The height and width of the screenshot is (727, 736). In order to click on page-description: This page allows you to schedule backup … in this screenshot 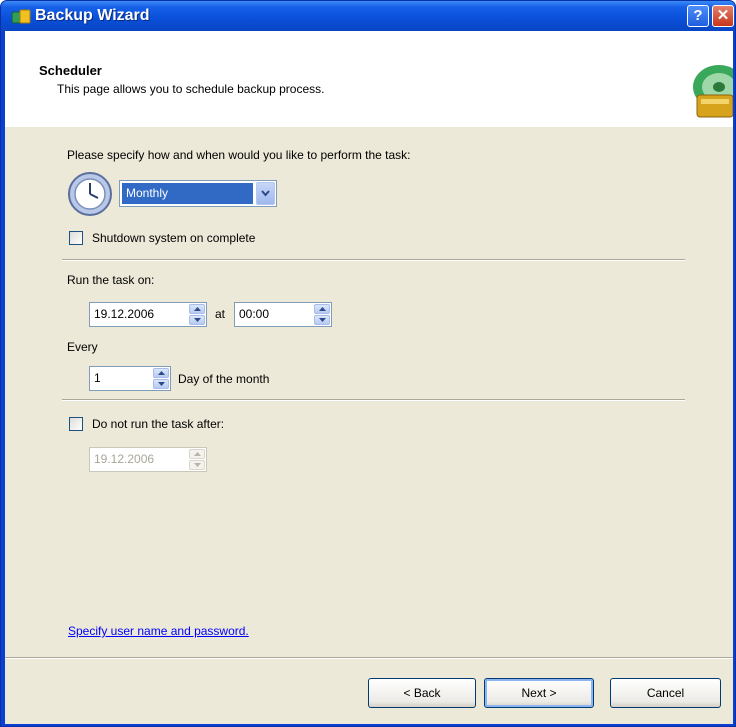, I will do `click(191, 89)`.